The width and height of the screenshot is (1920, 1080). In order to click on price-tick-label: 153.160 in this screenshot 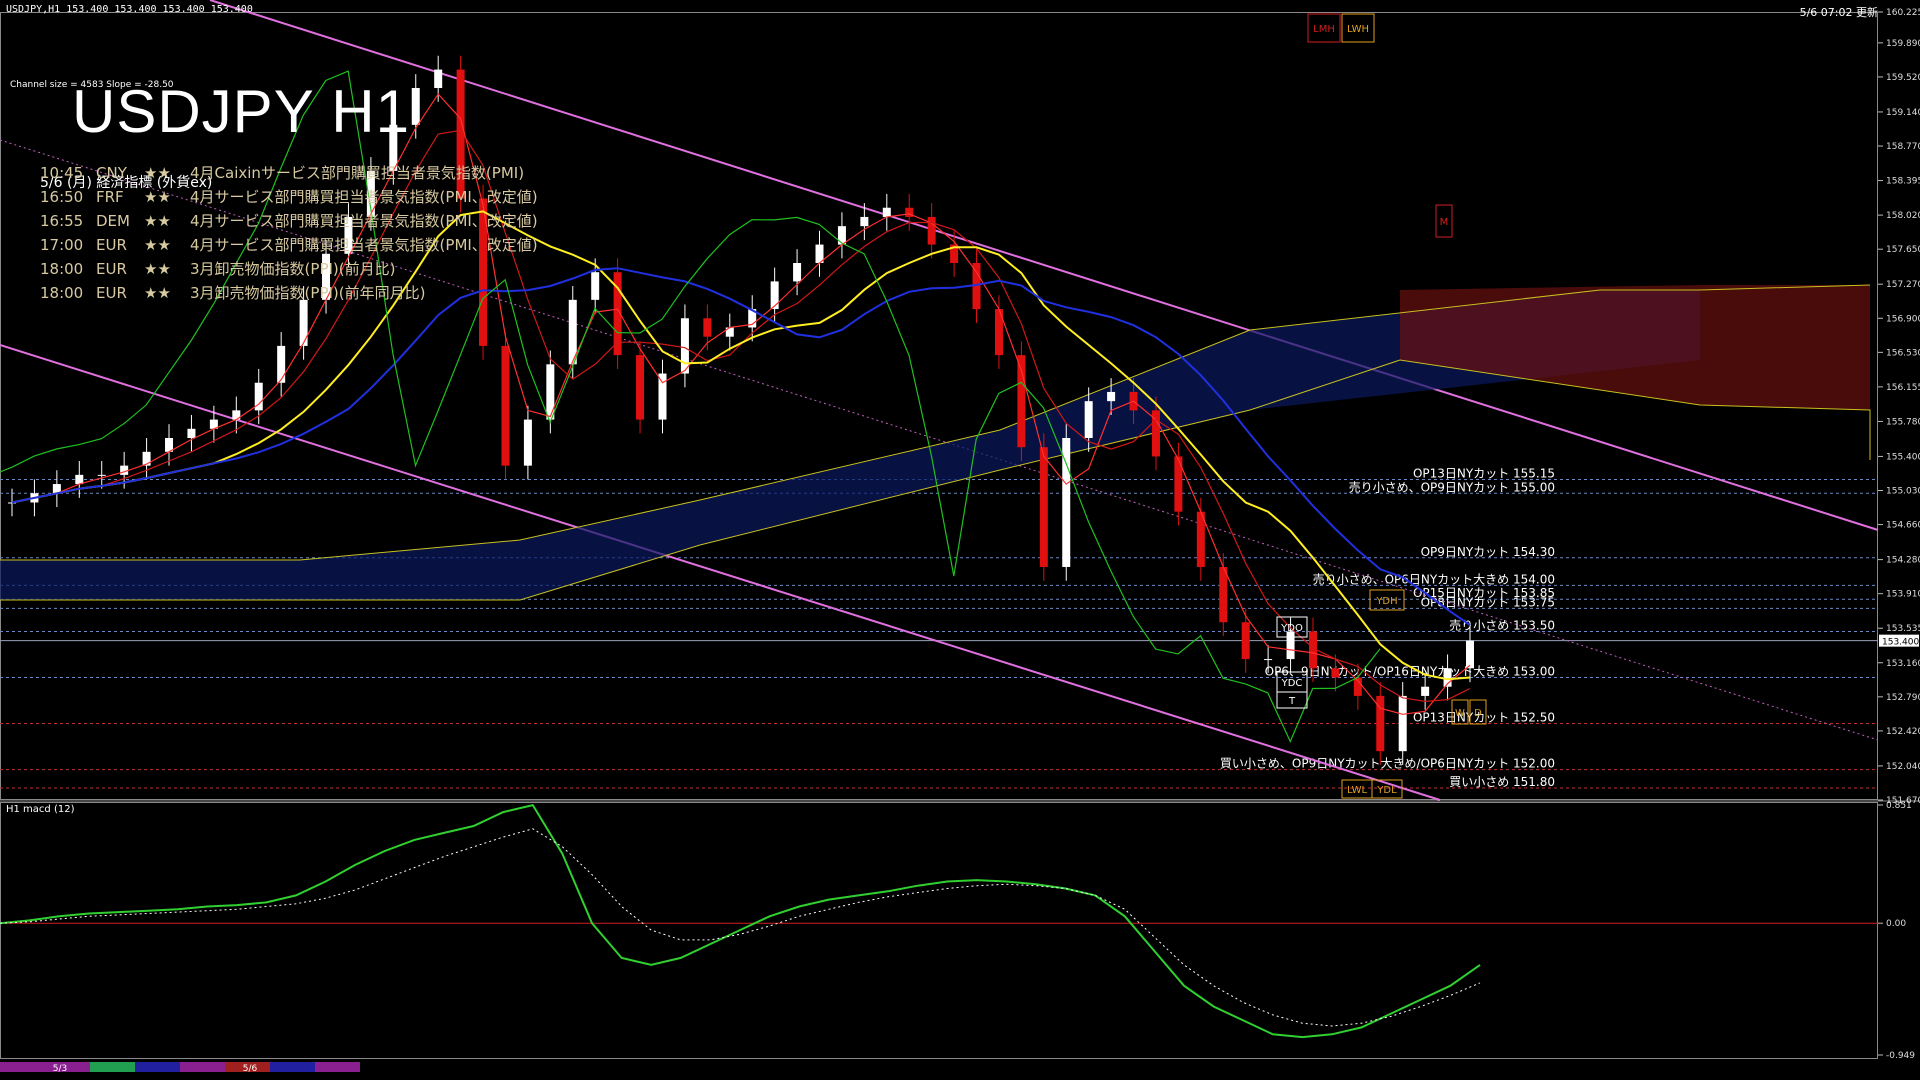, I will do `click(1903, 664)`.